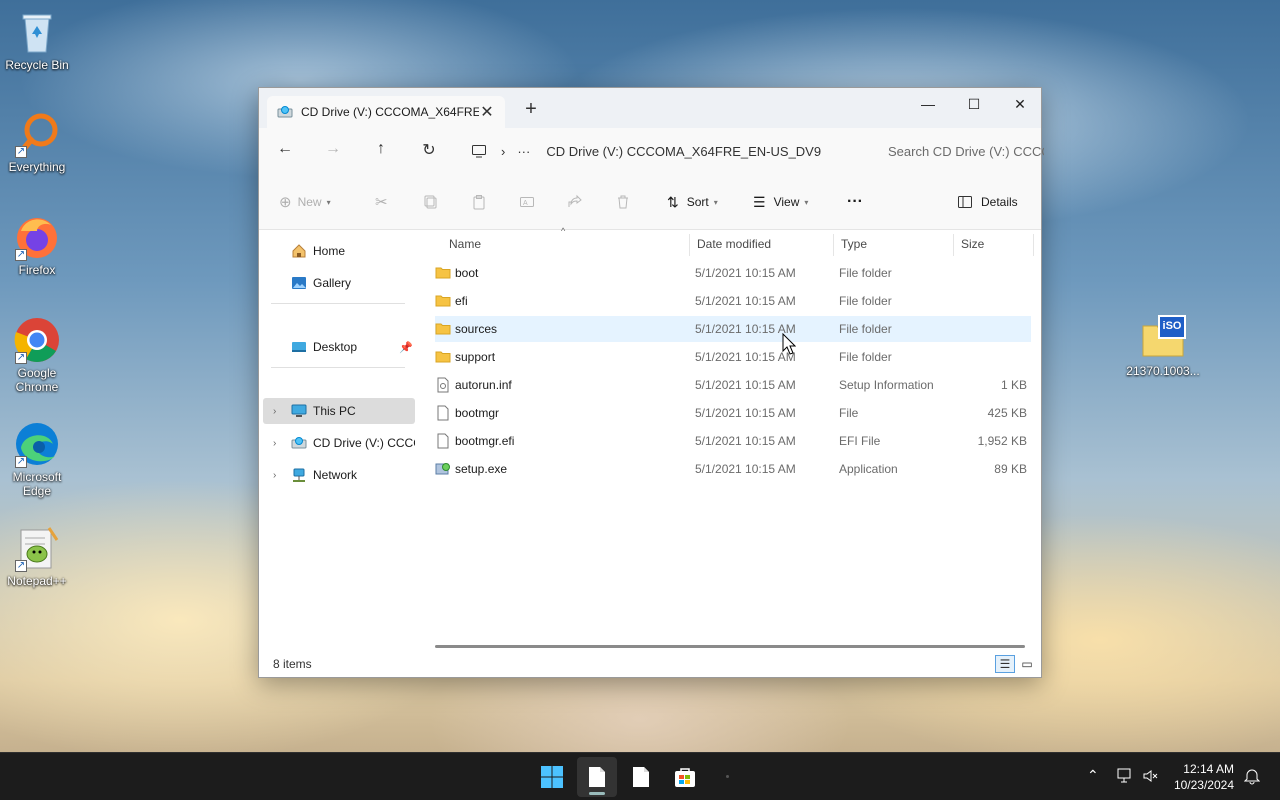  What do you see at coordinates (309, 202) in the screenshot?
I see `new-button-label: New` at bounding box center [309, 202].